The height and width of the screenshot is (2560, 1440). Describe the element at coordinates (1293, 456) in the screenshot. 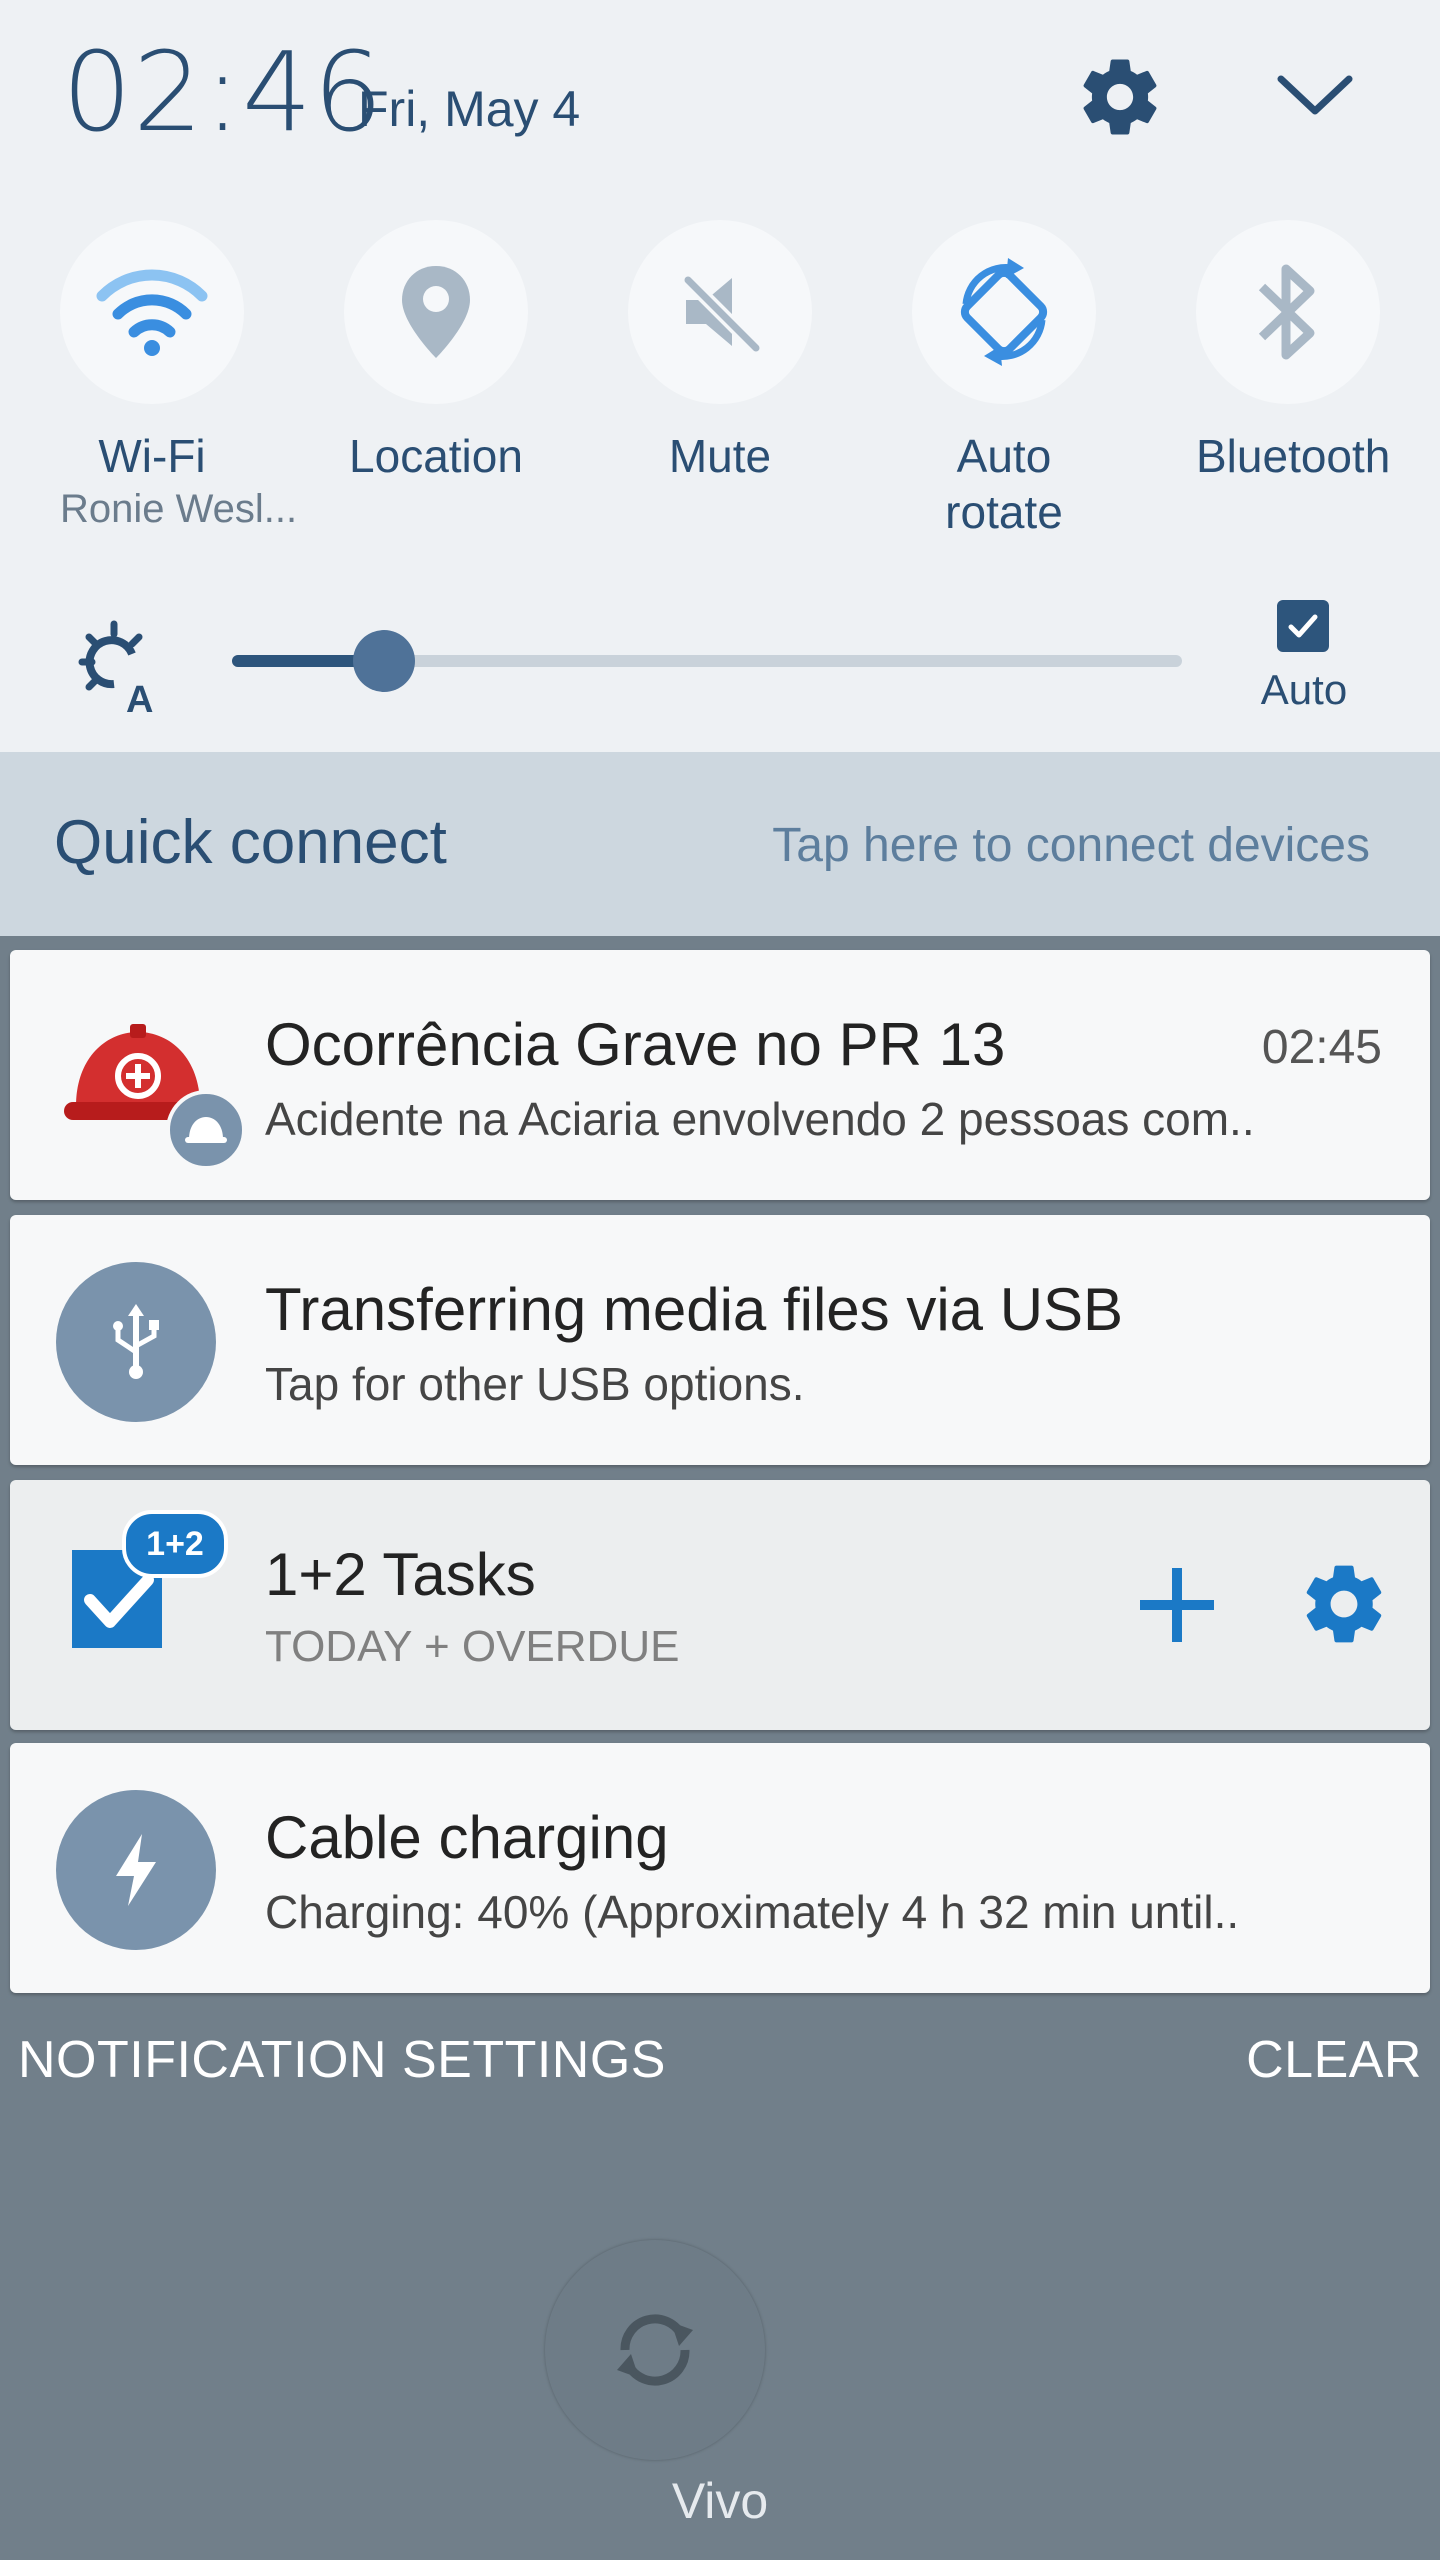

I see `toggle-bluetooth-label: Bluetooth` at that location.